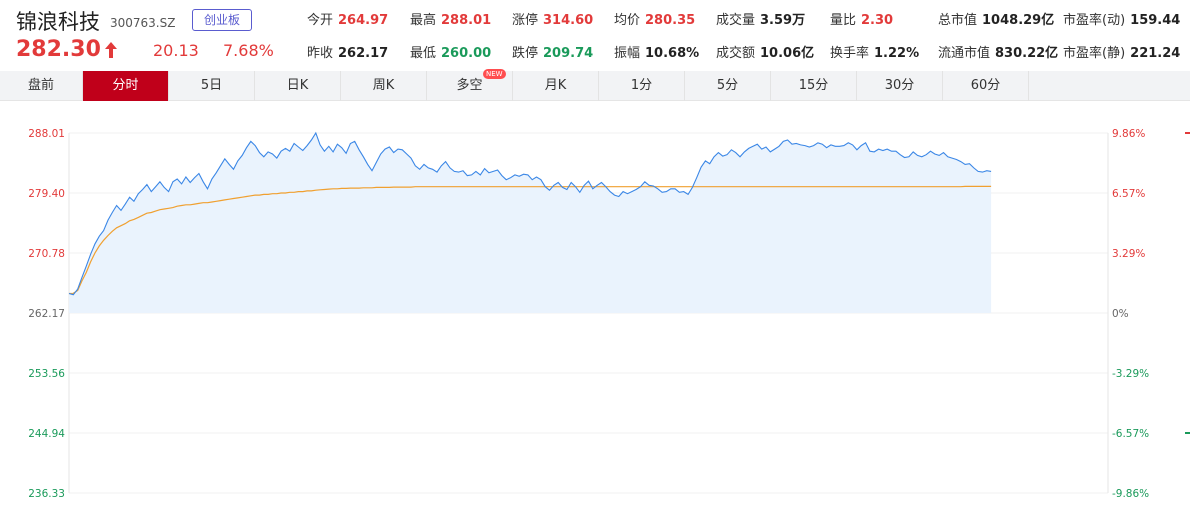  What do you see at coordinates (176, 50) in the screenshot?
I see `price-change: 20.13` at bounding box center [176, 50].